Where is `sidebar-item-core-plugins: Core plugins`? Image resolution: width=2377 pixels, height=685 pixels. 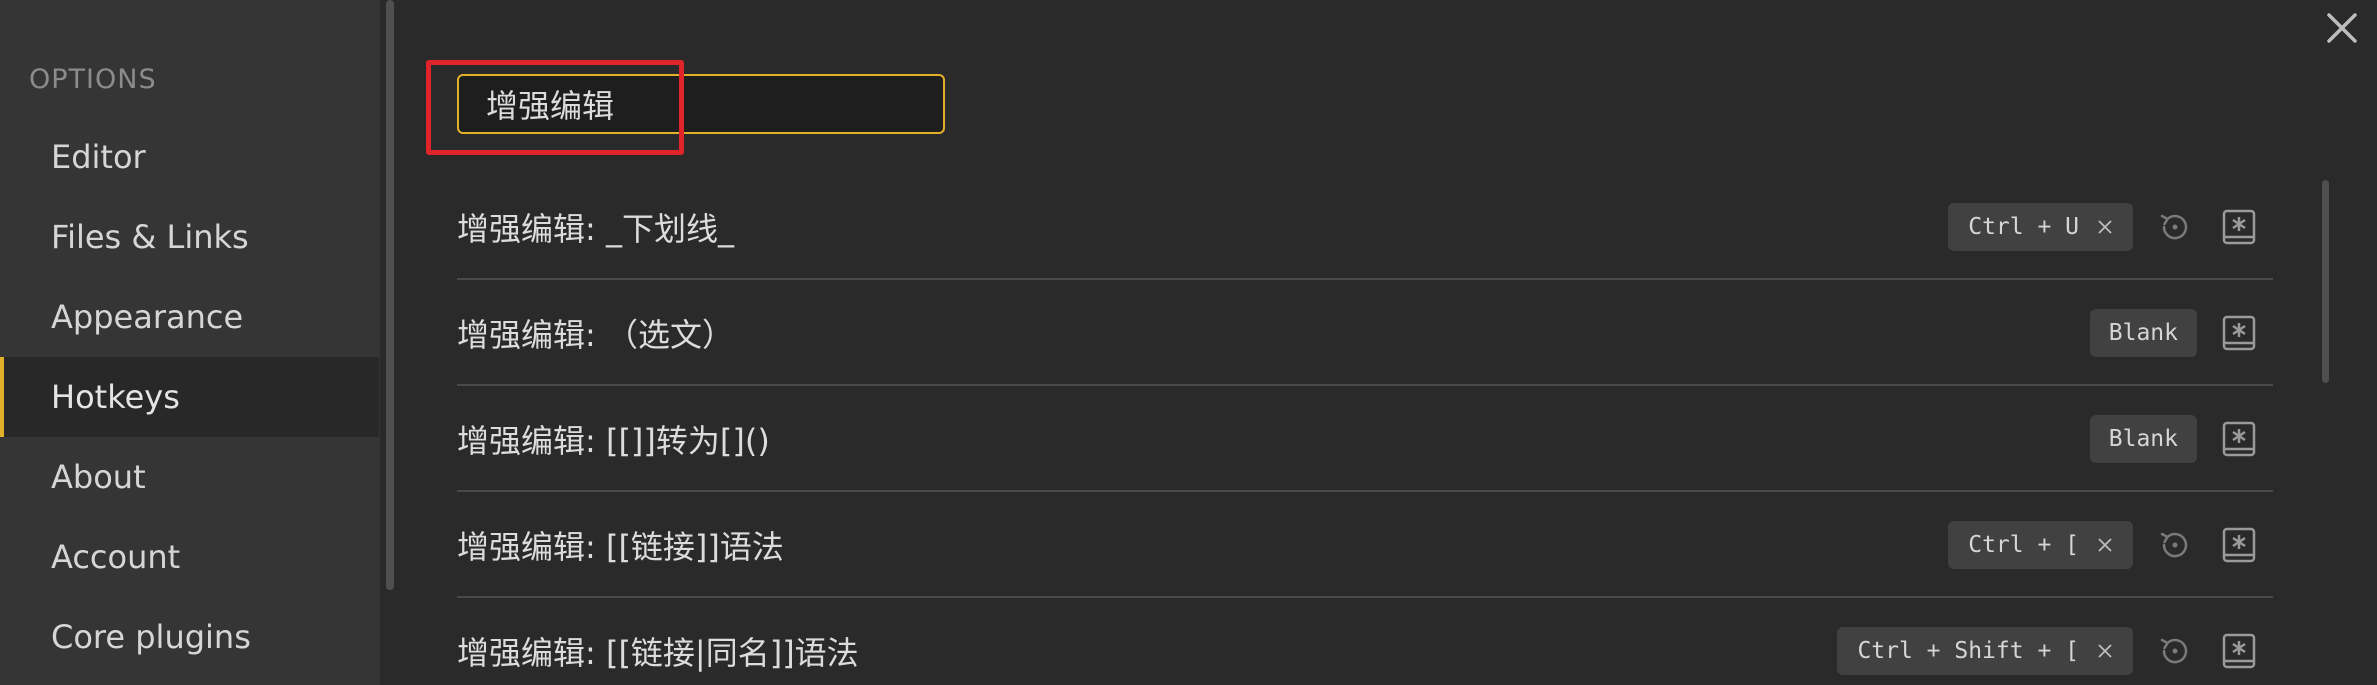 sidebar-item-core-plugins: Core plugins is located at coordinates (189, 637).